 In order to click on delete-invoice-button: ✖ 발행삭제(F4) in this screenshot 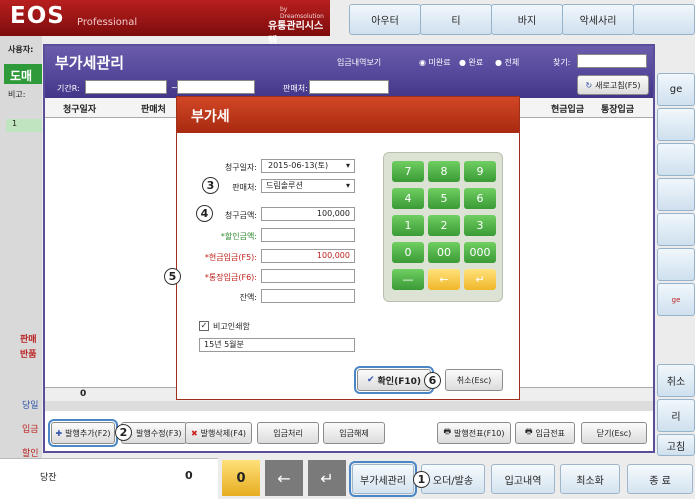, I will do `click(218, 433)`.